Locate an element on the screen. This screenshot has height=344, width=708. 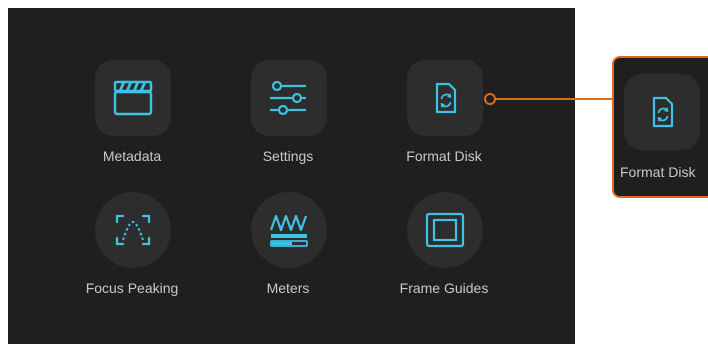
frame-guides-tile: Frame Guides is located at coordinates (444, 247).